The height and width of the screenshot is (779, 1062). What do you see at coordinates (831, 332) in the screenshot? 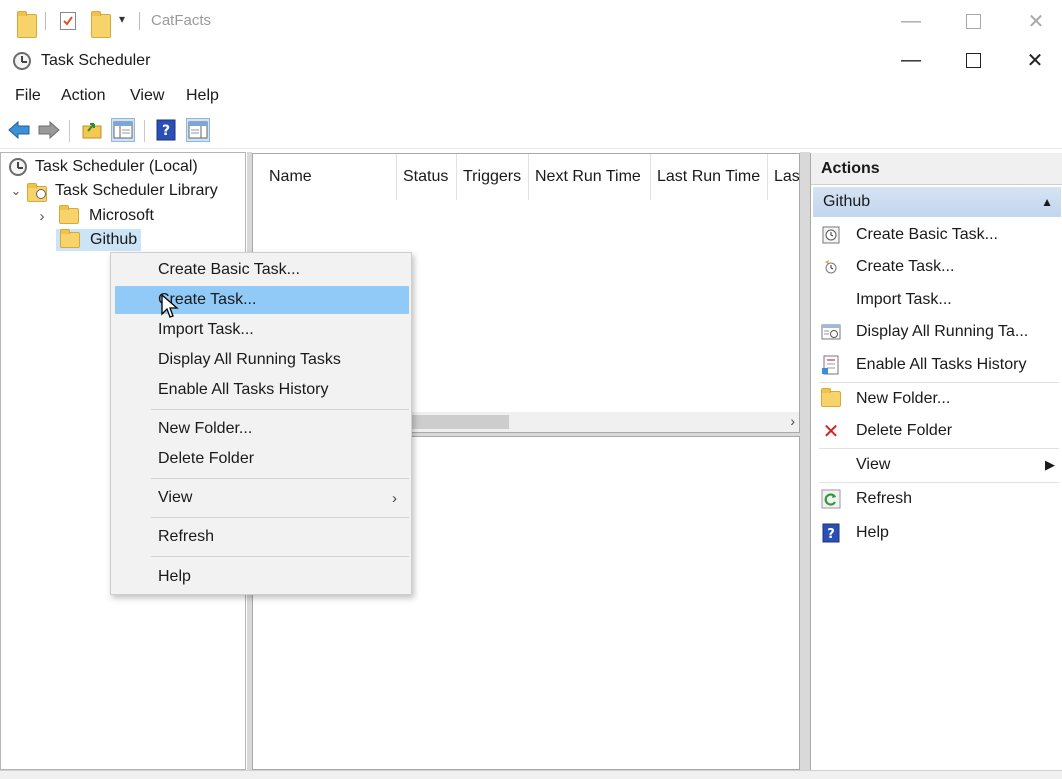
I see `display-running-tasks-icon` at bounding box center [831, 332].